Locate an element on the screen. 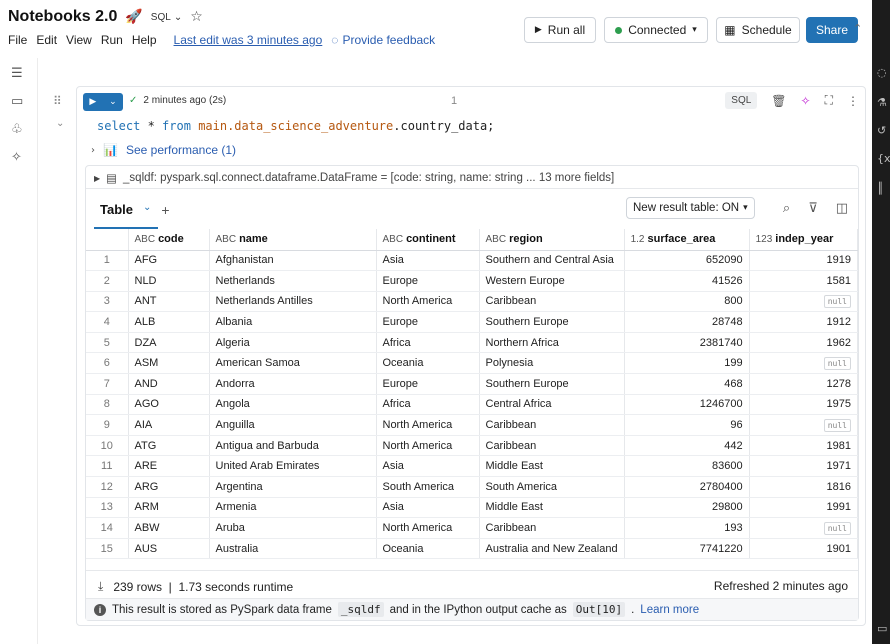 Image resolution: width=890 pixels, height=644 pixels. side-panel-icon: ◫ is located at coordinates (842, 208).